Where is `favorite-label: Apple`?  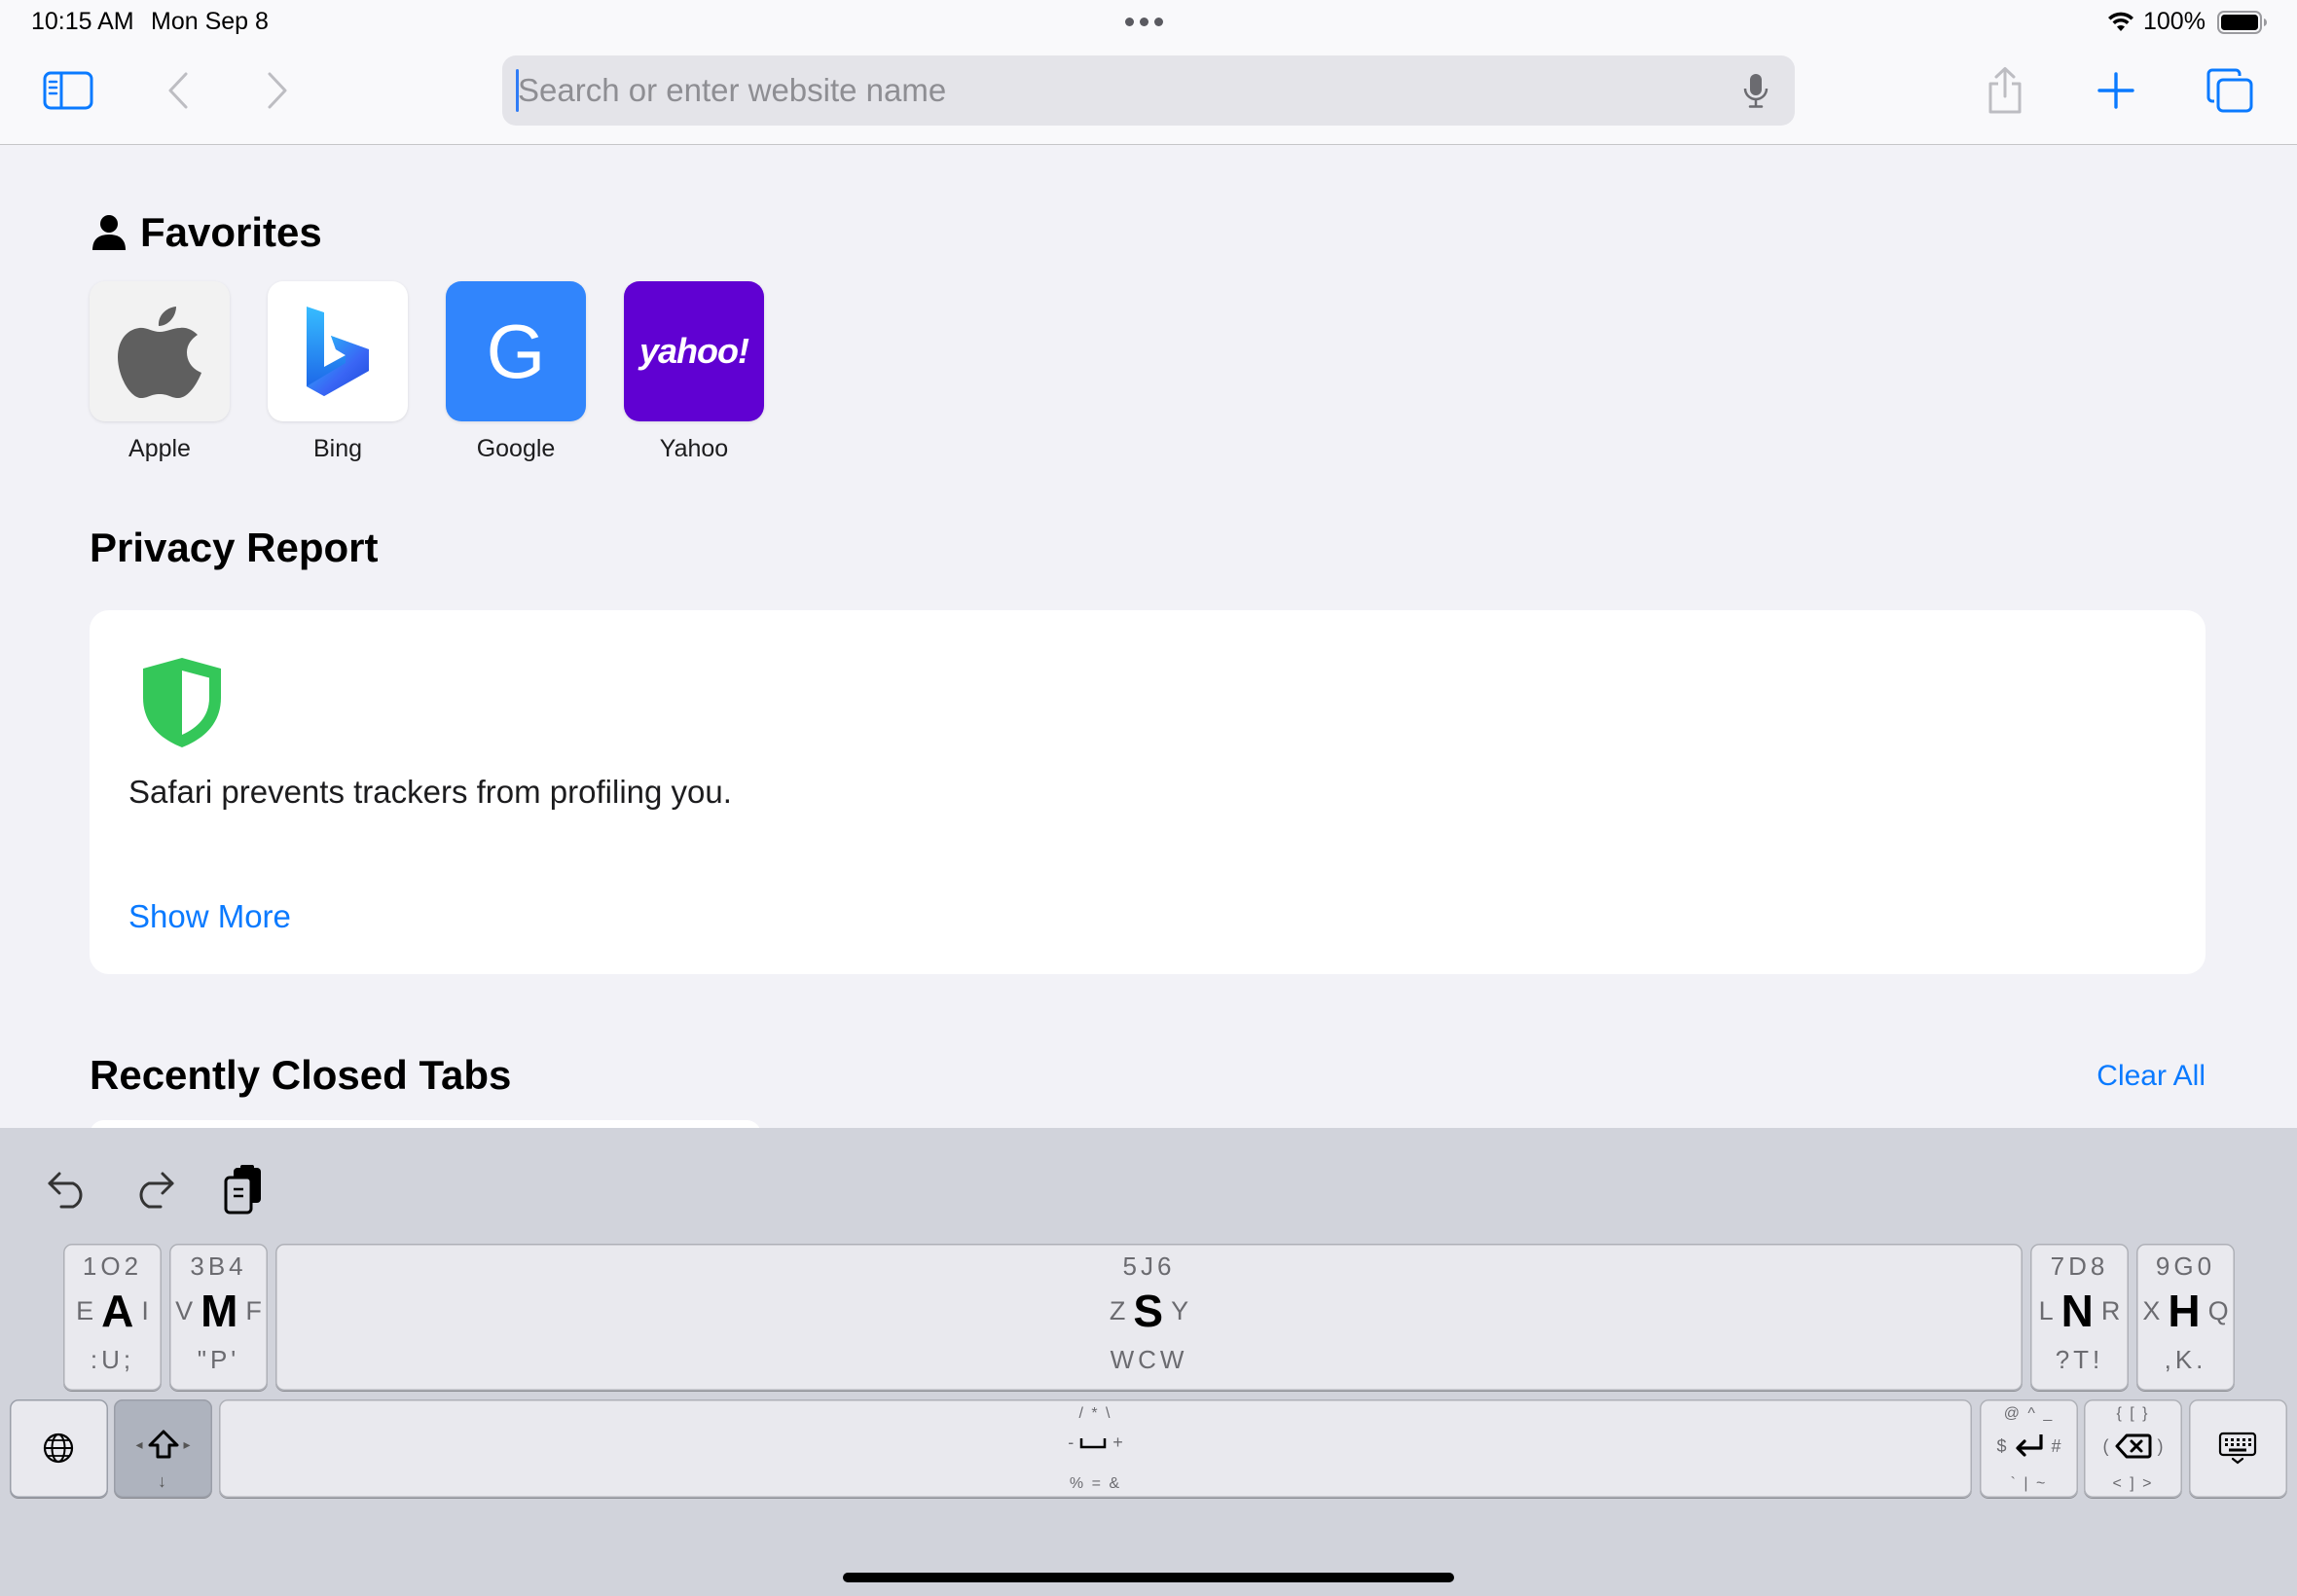
favorite-label: Apple is located at coordinates (159, 448).